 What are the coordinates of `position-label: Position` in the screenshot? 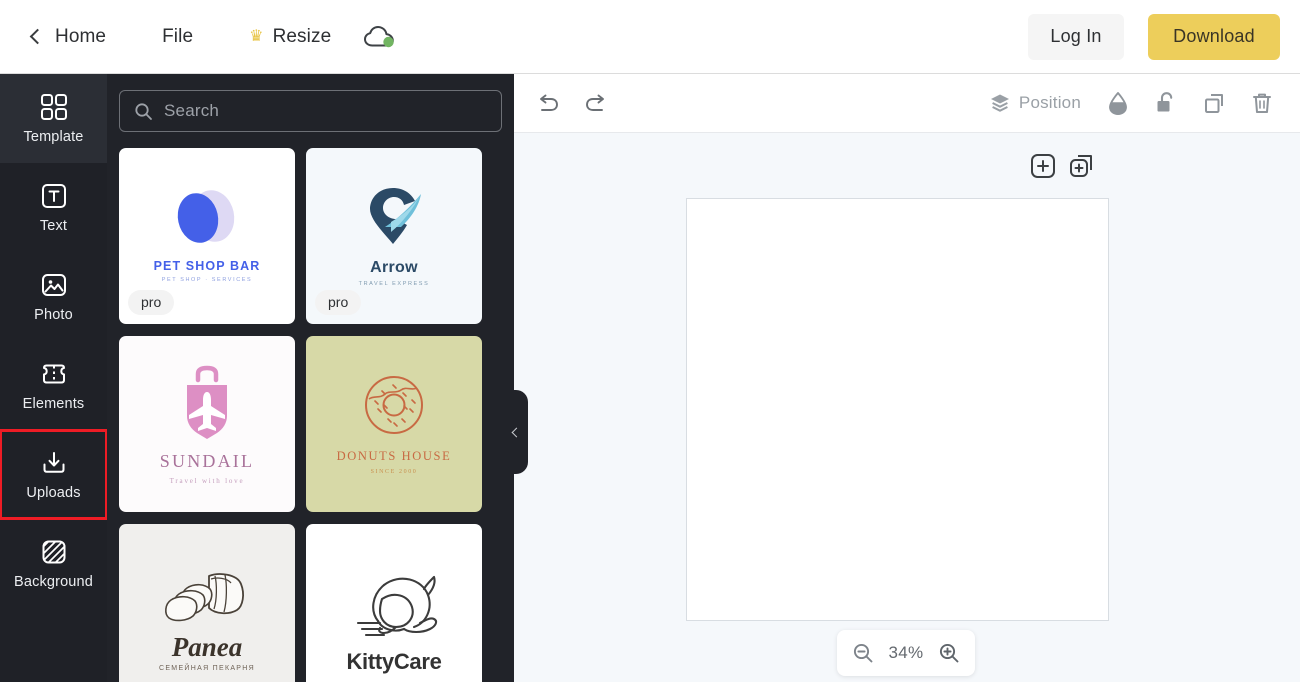 It's located at (1049, 102).